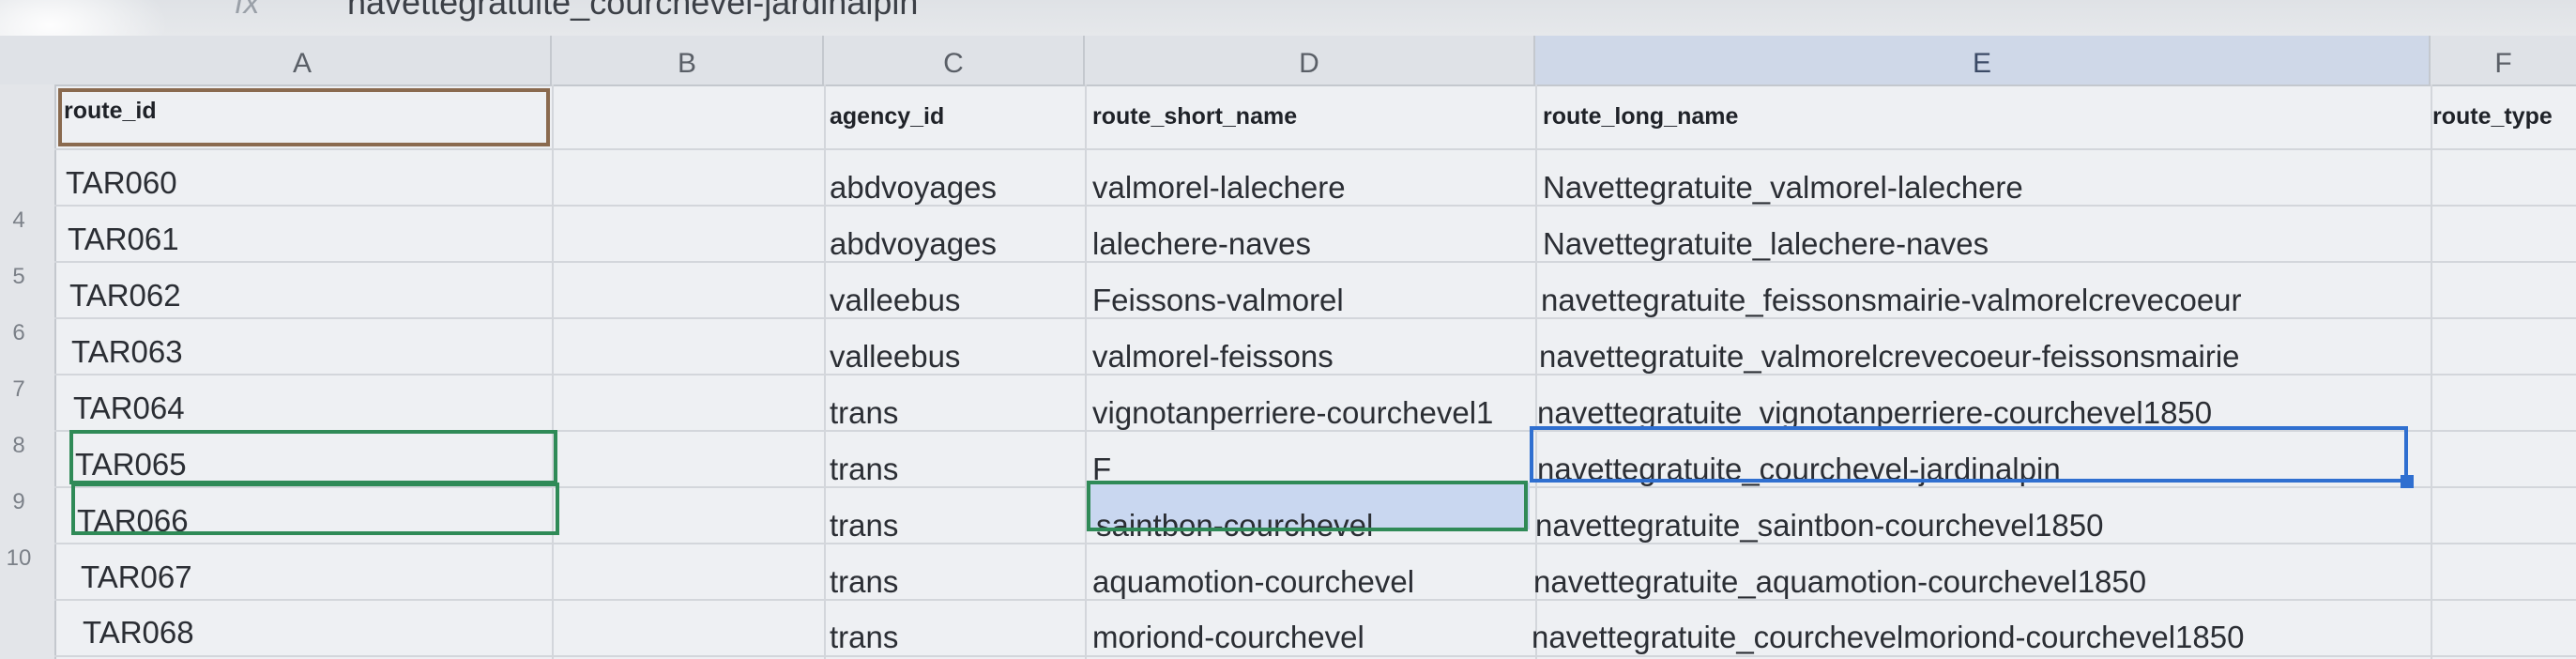 The width and height of the screenshot is (2576, 659). I want to click on column-header-row: A B C D E F, so click(1288, 61).